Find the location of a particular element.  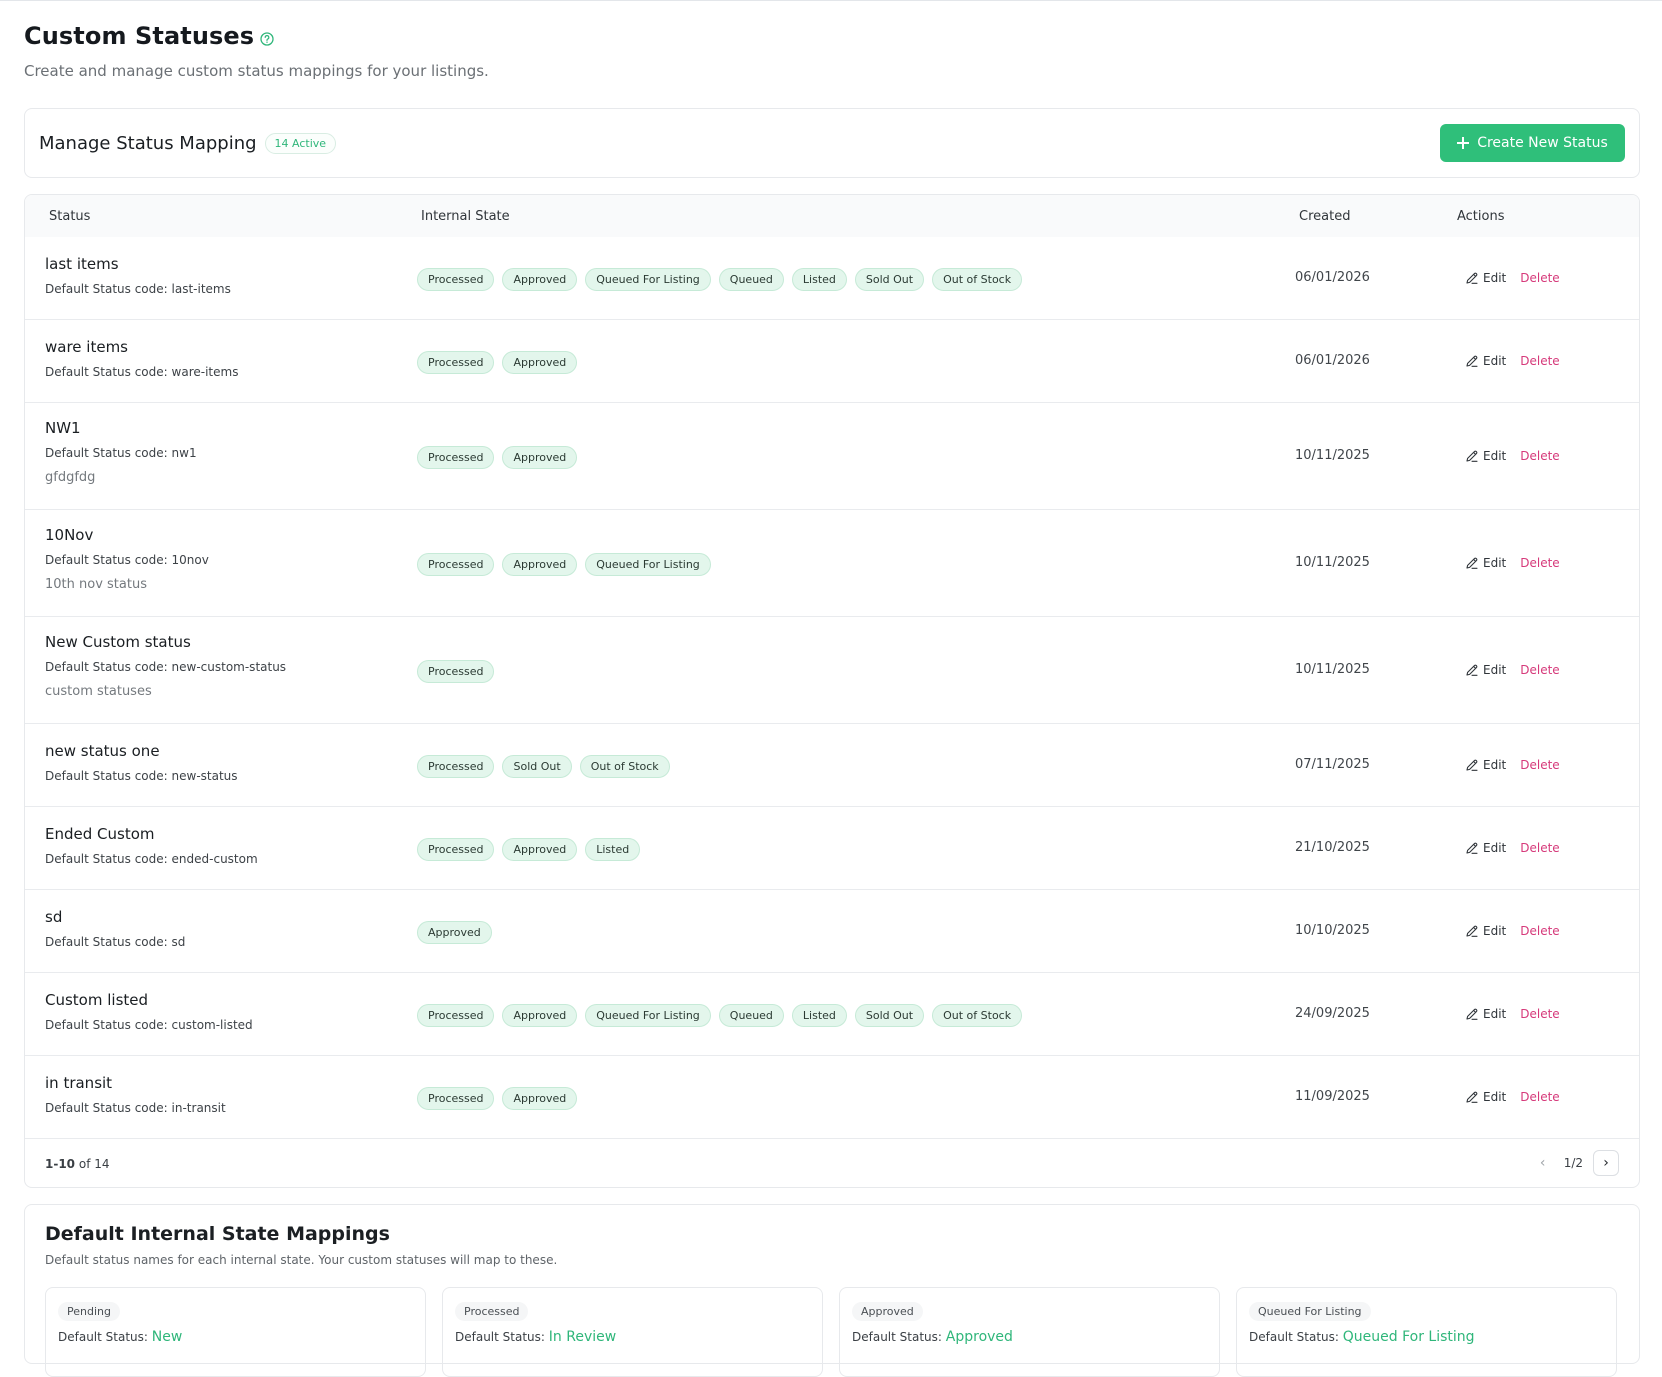

pagination-total: of 14 is located at coordinates (94, 1164).